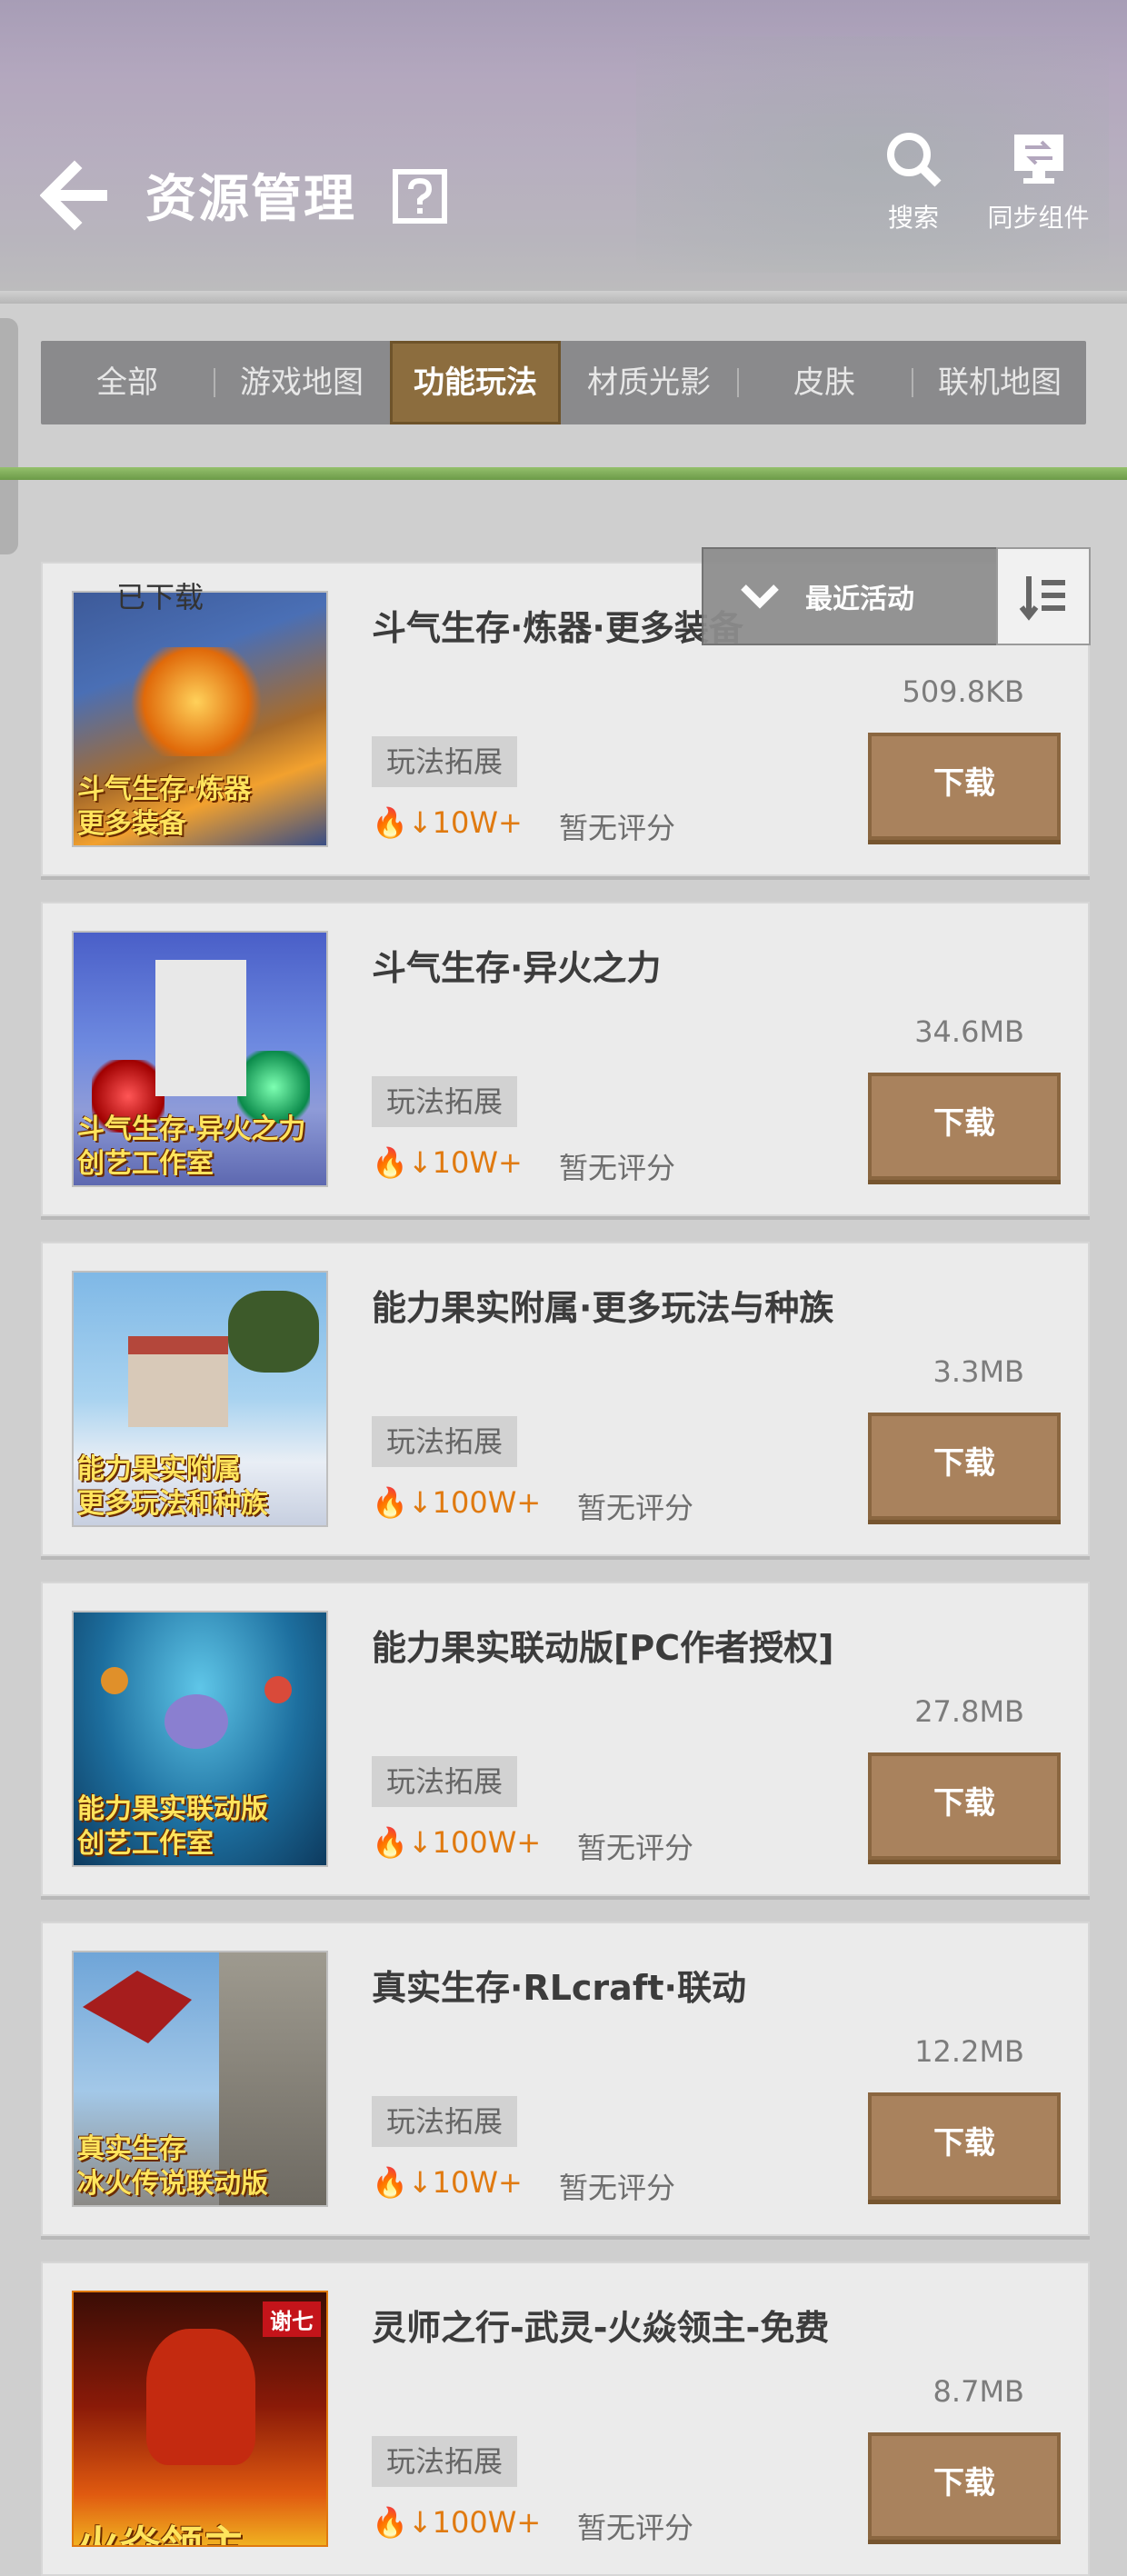 The image size is (1127, 2576). Describe the element at coordinates (9, 436) in the screenshot. I see `side-edge` at that location.